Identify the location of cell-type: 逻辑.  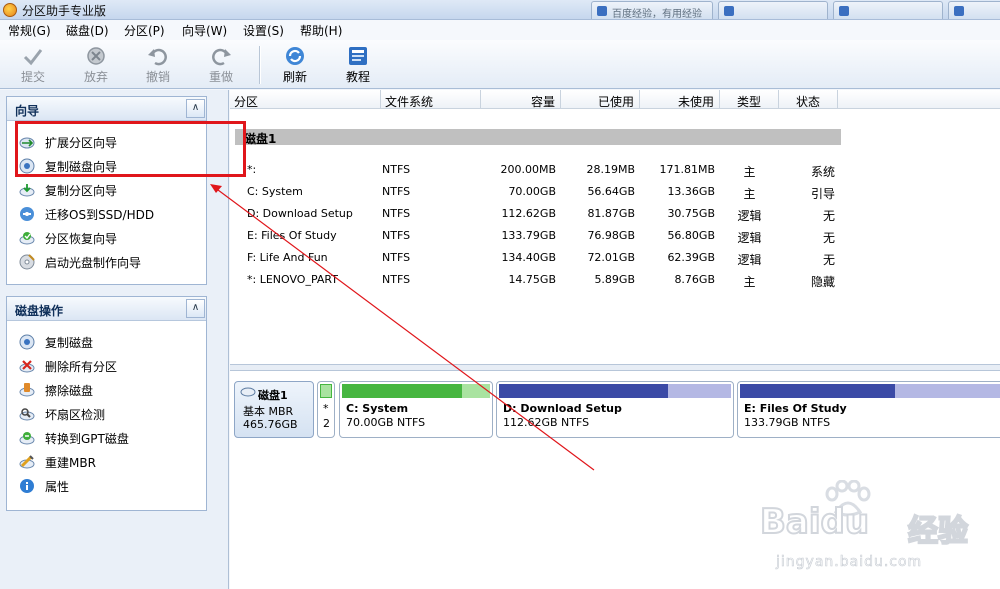
(749, 216).